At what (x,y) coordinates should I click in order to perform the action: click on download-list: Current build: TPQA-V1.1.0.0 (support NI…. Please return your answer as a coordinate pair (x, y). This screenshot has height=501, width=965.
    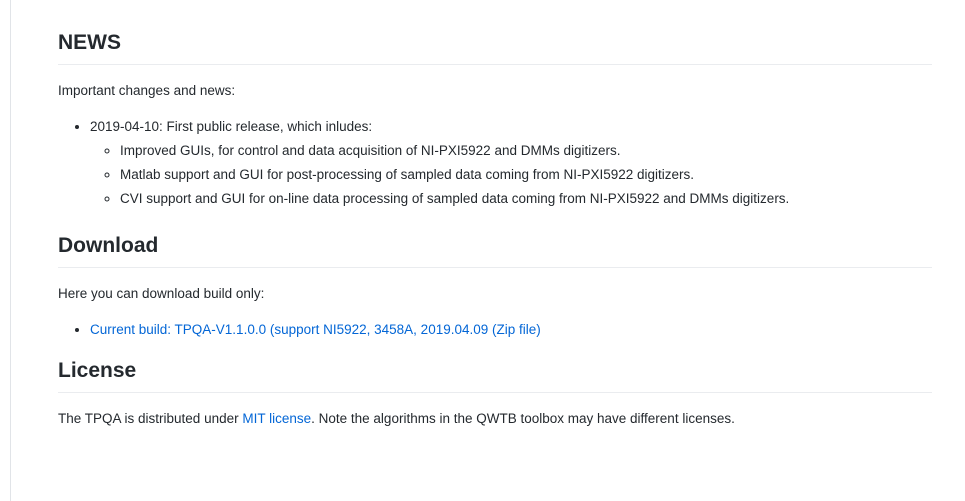
    Looking at the image, I should click on (495, 330).